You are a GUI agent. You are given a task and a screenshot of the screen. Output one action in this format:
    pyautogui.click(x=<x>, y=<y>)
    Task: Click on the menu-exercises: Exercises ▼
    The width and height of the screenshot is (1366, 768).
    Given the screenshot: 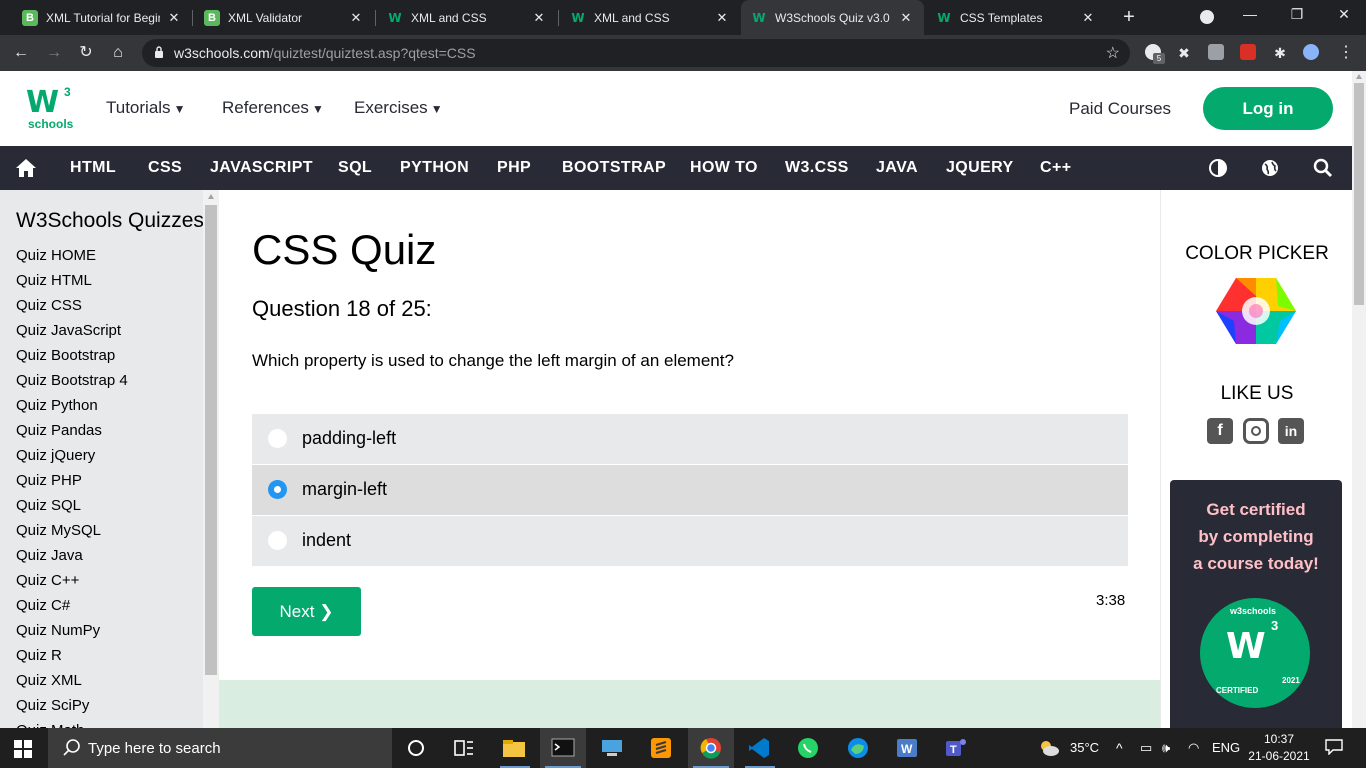 What is the action you would take?
    pyautogui.click(x=398, y=108)
    